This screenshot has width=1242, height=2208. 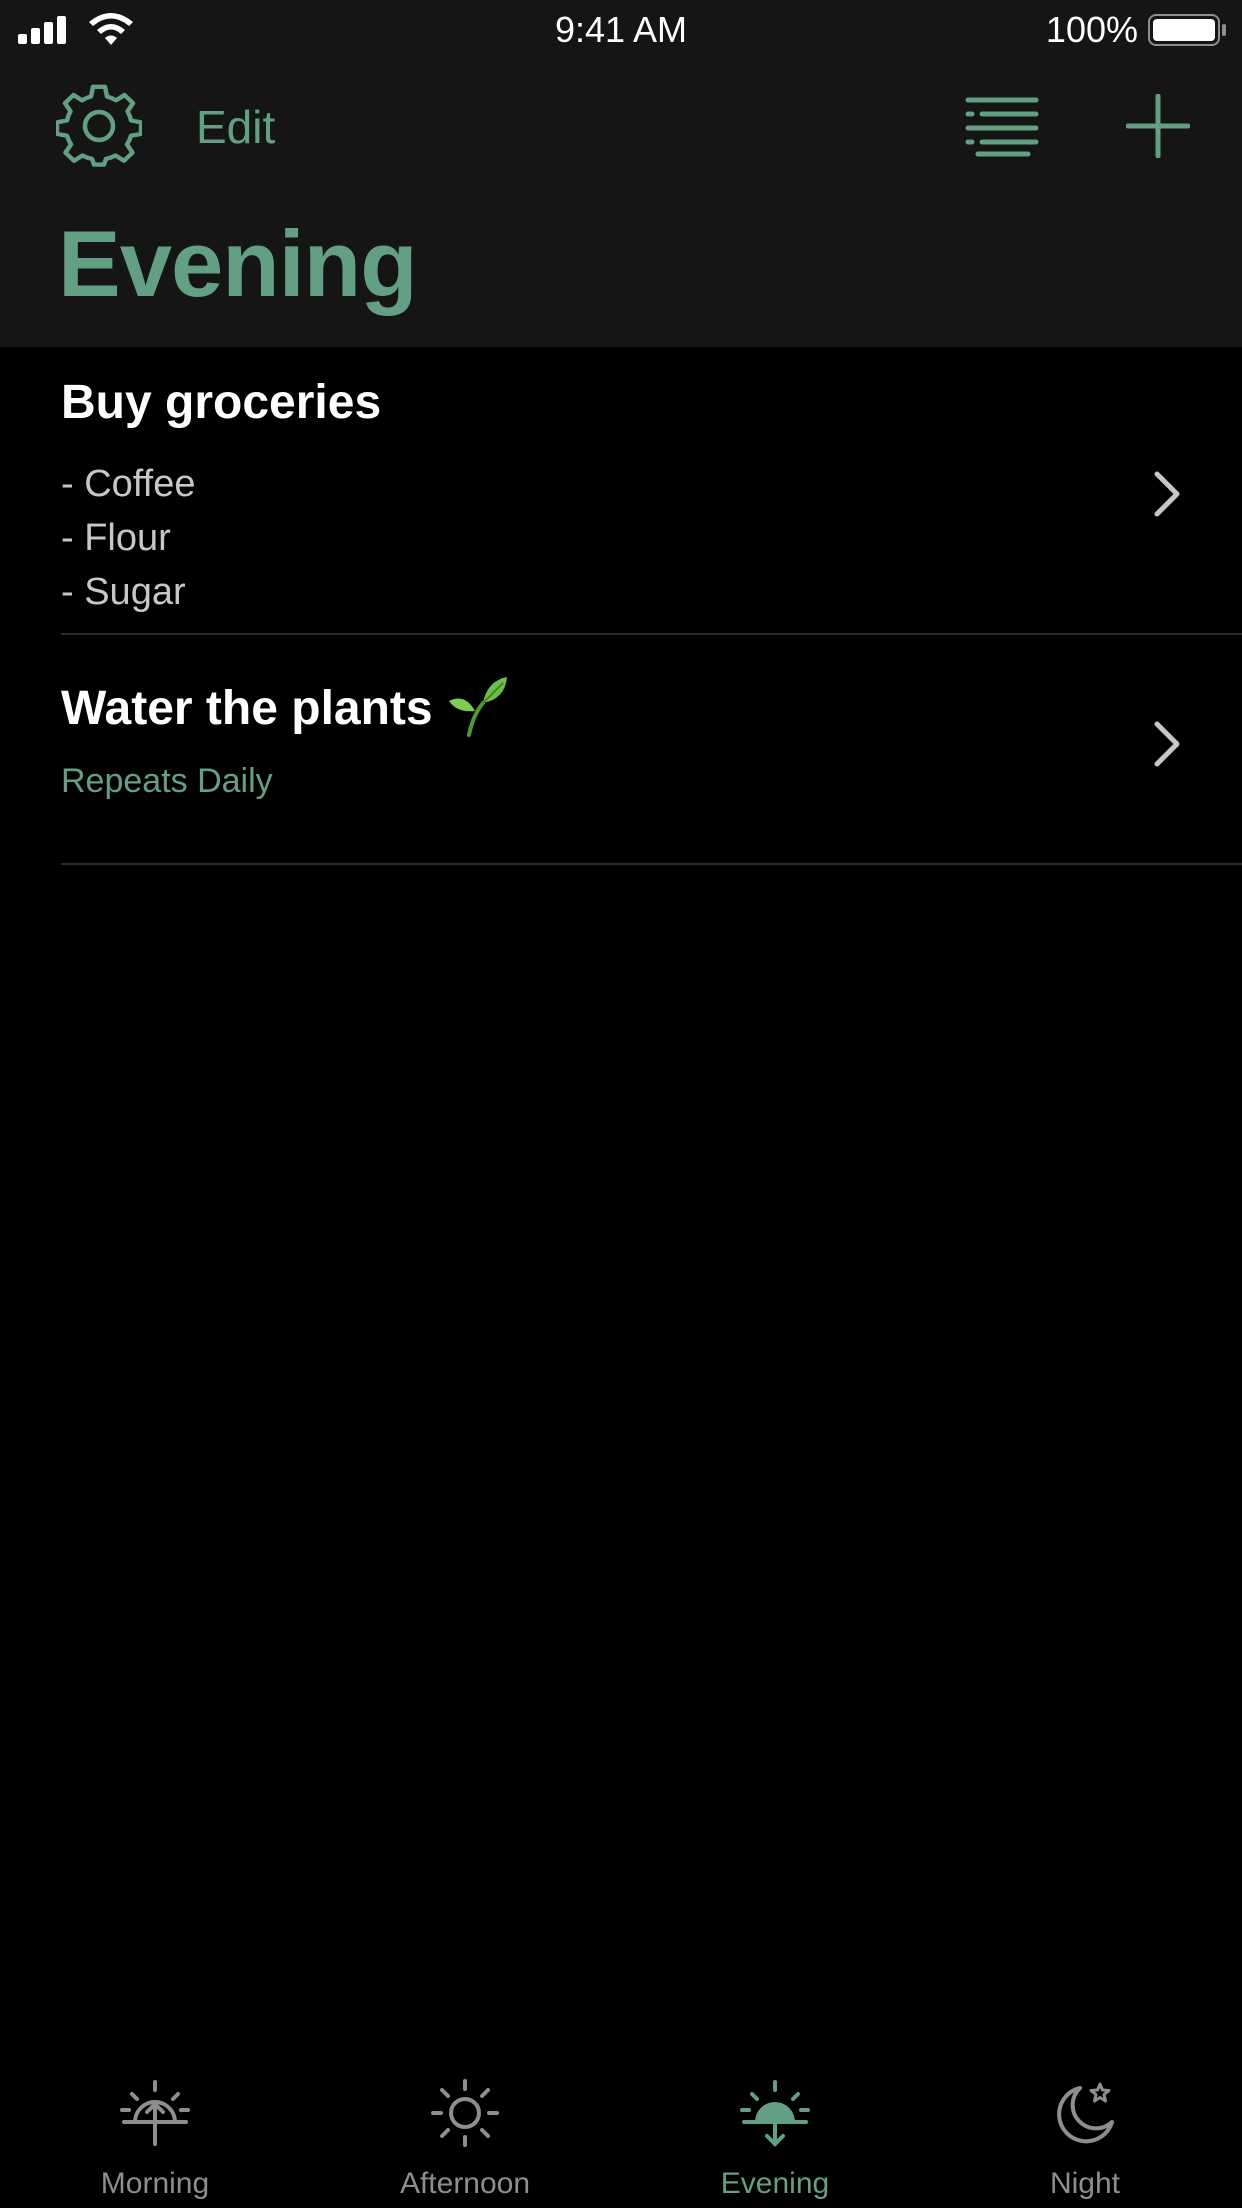 I want to click on task-note-line: - Coffee, so click(x=128, y=484).